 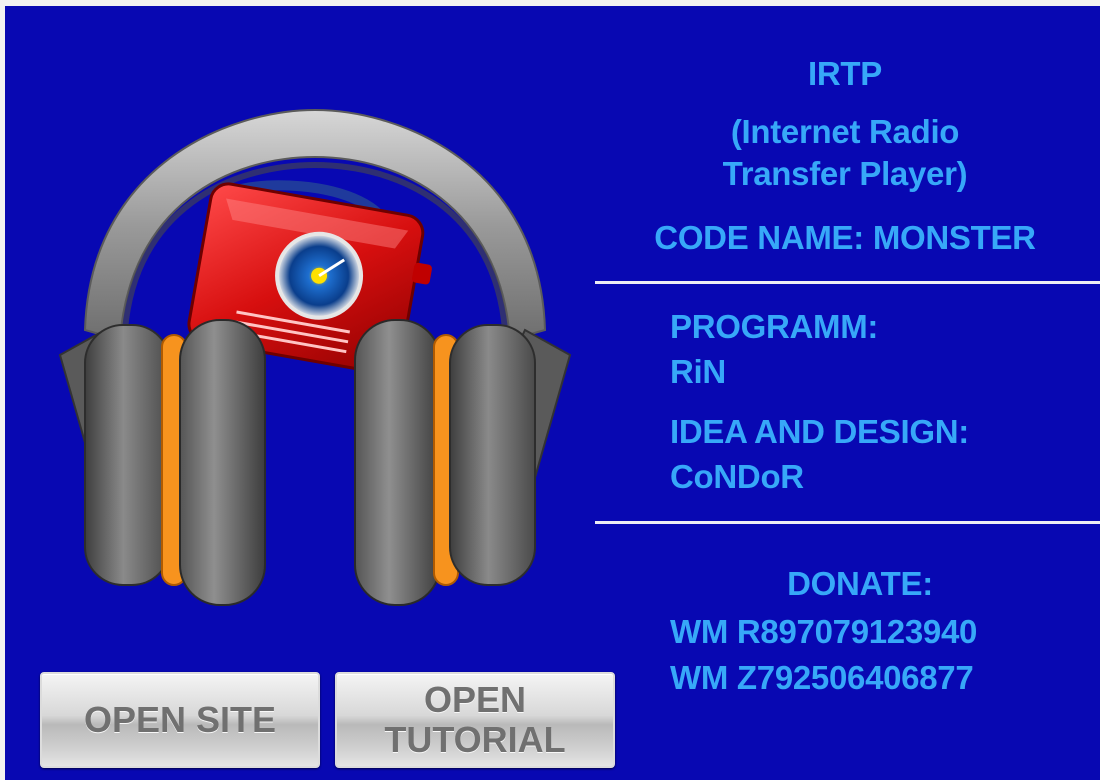 I want to click on divider-top, so click(x=847, y=282).